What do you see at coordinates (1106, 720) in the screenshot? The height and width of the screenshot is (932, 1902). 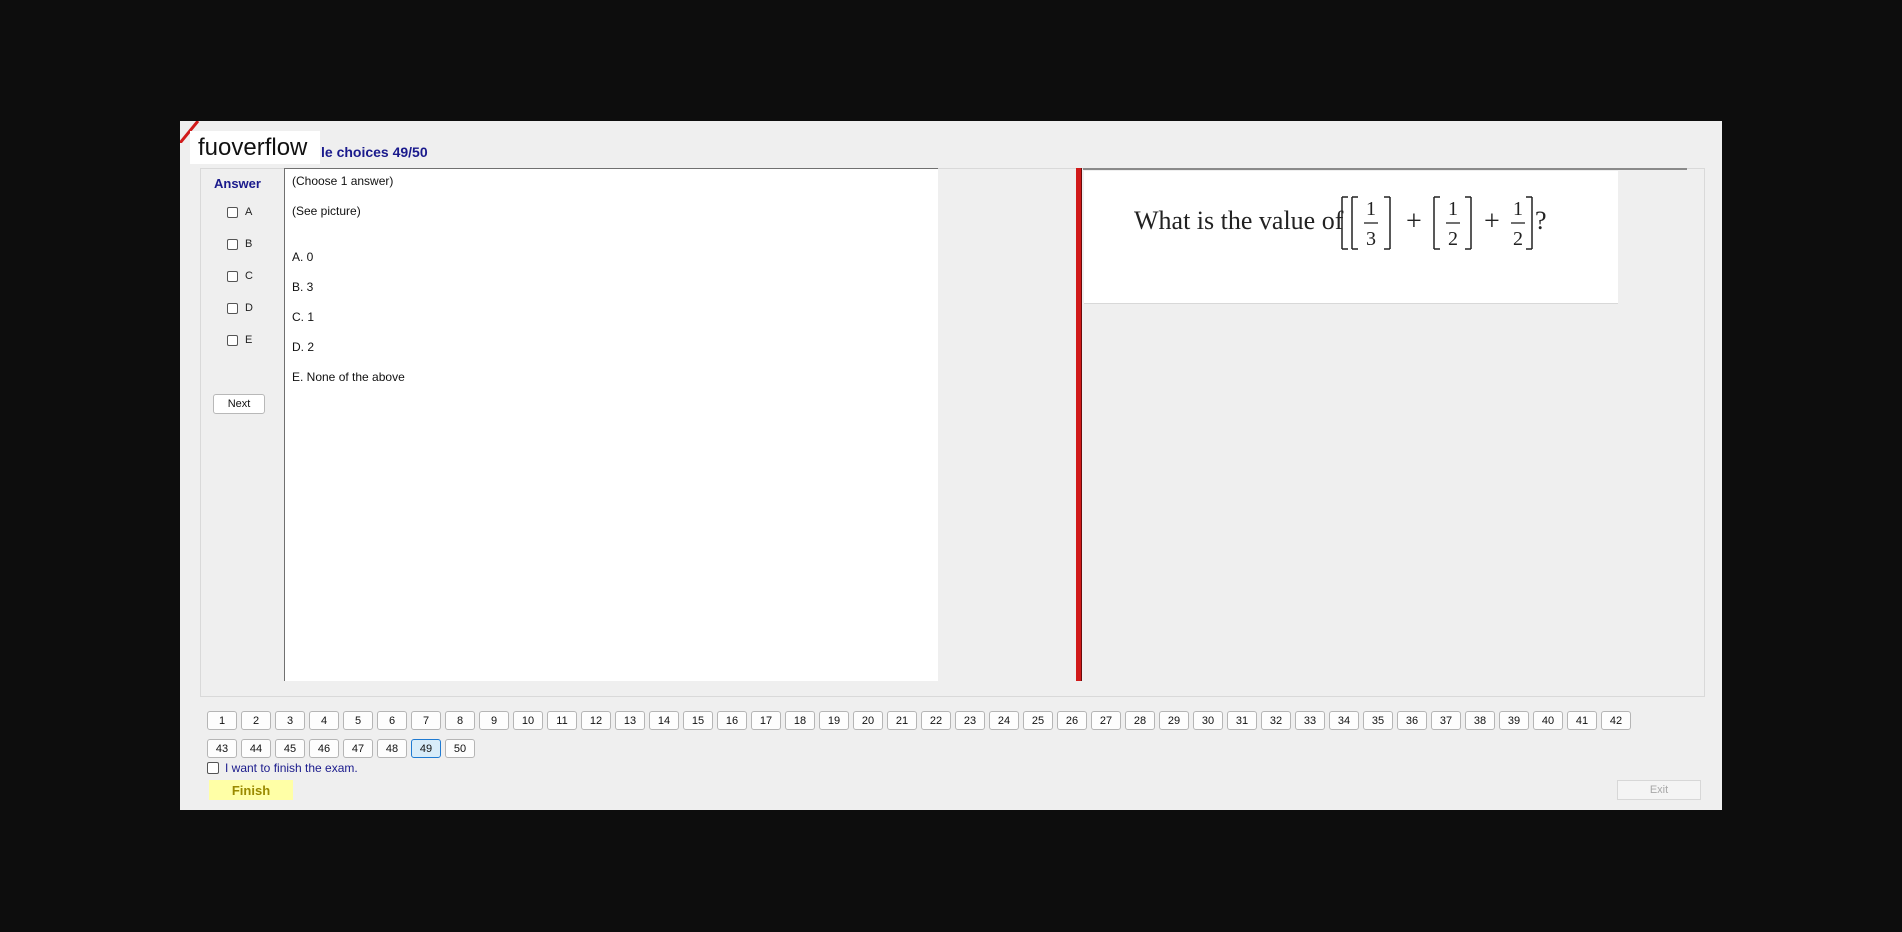 I see `question-number-button: 27` at bounding box center [1106, 720].